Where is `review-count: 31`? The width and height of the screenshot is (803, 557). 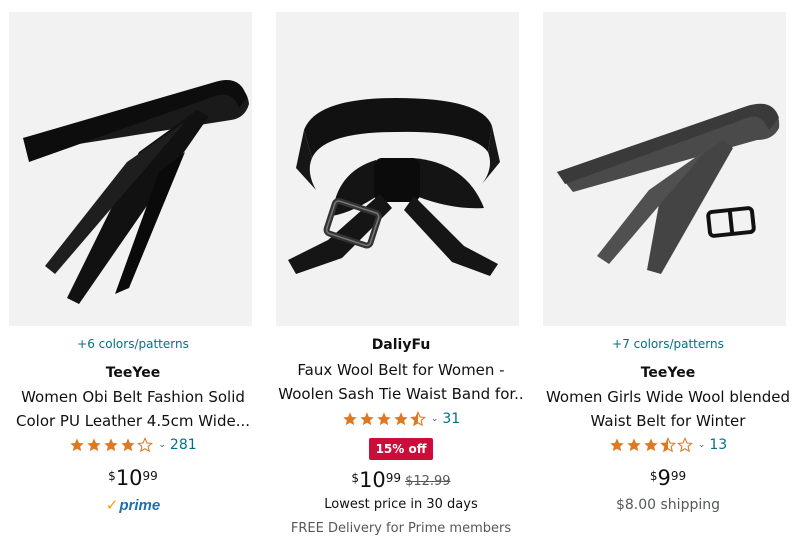
review-count: 31 is located at coordinates (451, 419).